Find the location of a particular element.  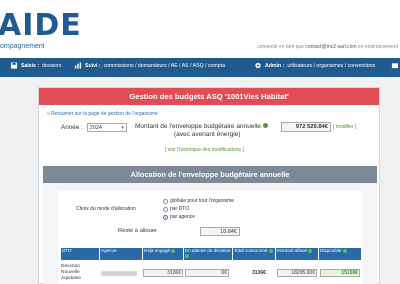

history-link: [ voir l'historique des modifications ] is located at coordinates (204, 150).